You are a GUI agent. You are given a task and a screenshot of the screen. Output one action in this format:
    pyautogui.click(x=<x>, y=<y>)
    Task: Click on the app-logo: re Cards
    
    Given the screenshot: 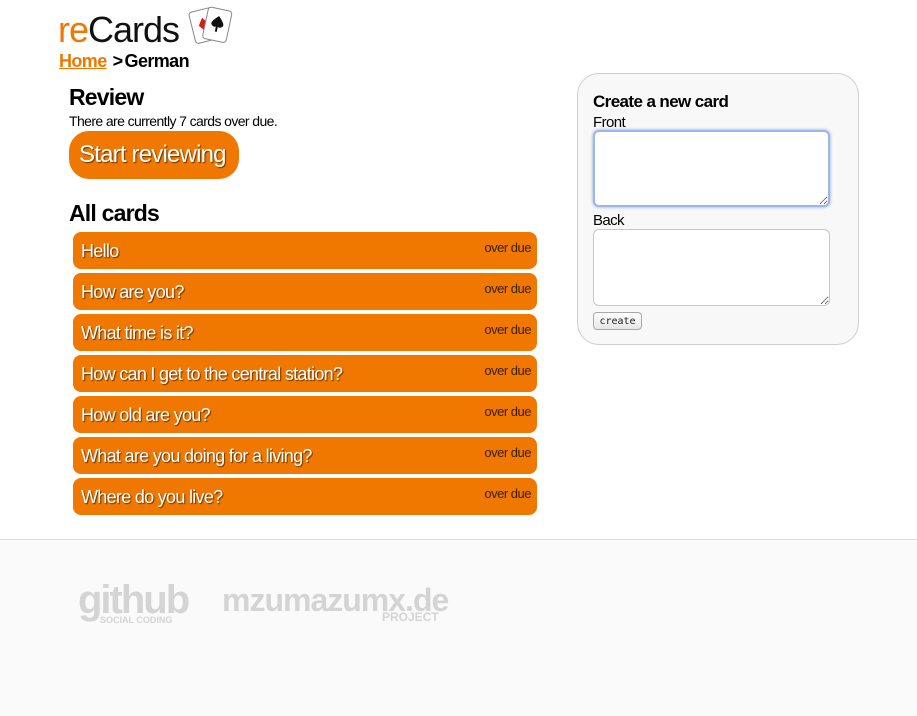 What is the action you would take?
    pyautogui.click(x=145, y=27)
    